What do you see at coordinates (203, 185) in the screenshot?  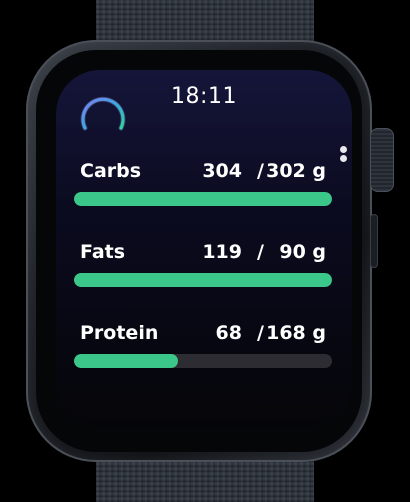 I see `macro-row-carbs: Carbs 304 / 302 g` at bounding box center [203, 185].